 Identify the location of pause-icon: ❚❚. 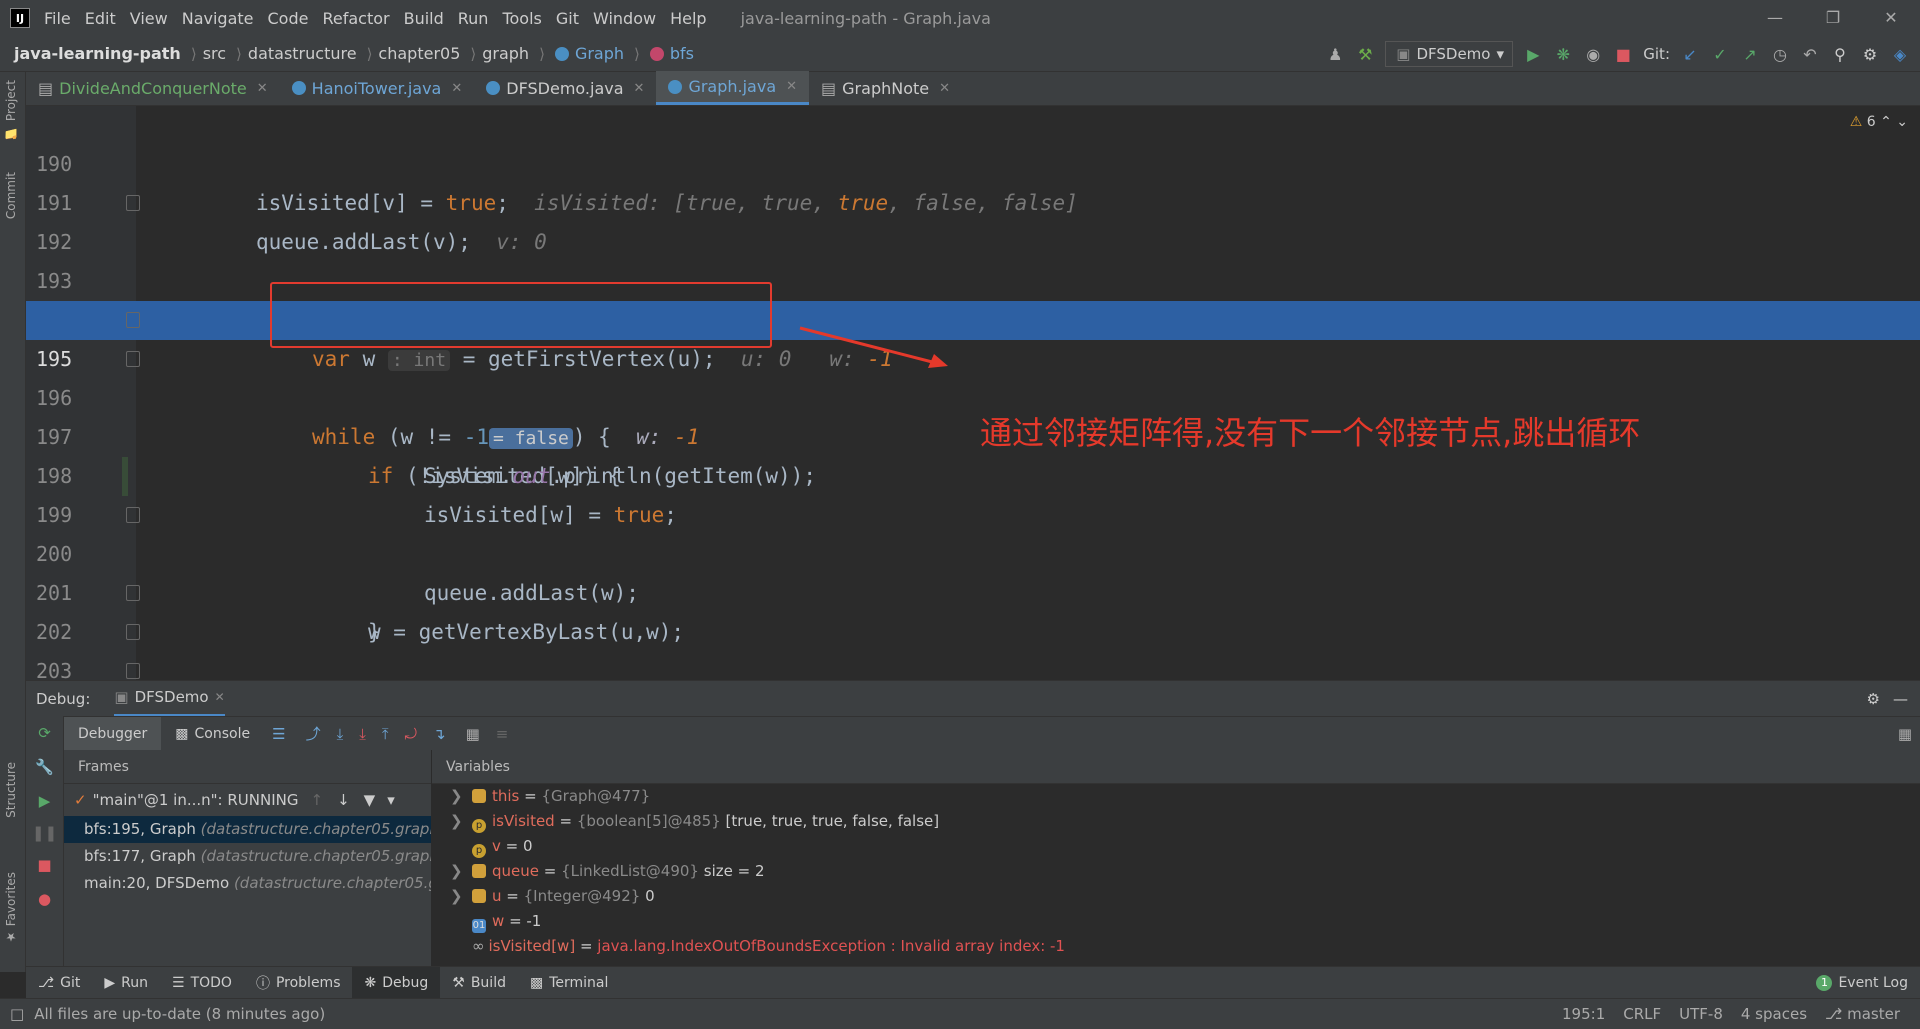
(44, 833).